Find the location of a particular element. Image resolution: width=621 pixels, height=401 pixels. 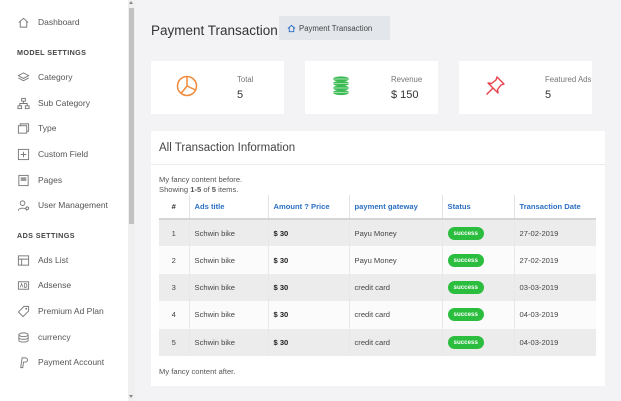

stat-label: Featured Ads is located at coordinates (568, 79).